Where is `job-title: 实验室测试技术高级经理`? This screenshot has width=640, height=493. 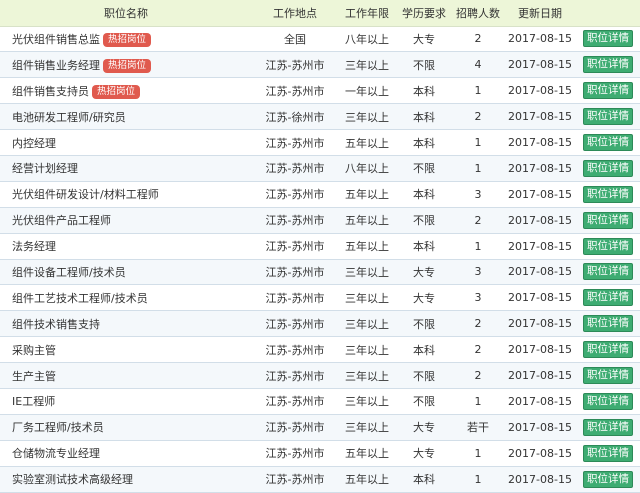 job-title: 实验室测试技术高级经理 is located at coordinates (72, 479).